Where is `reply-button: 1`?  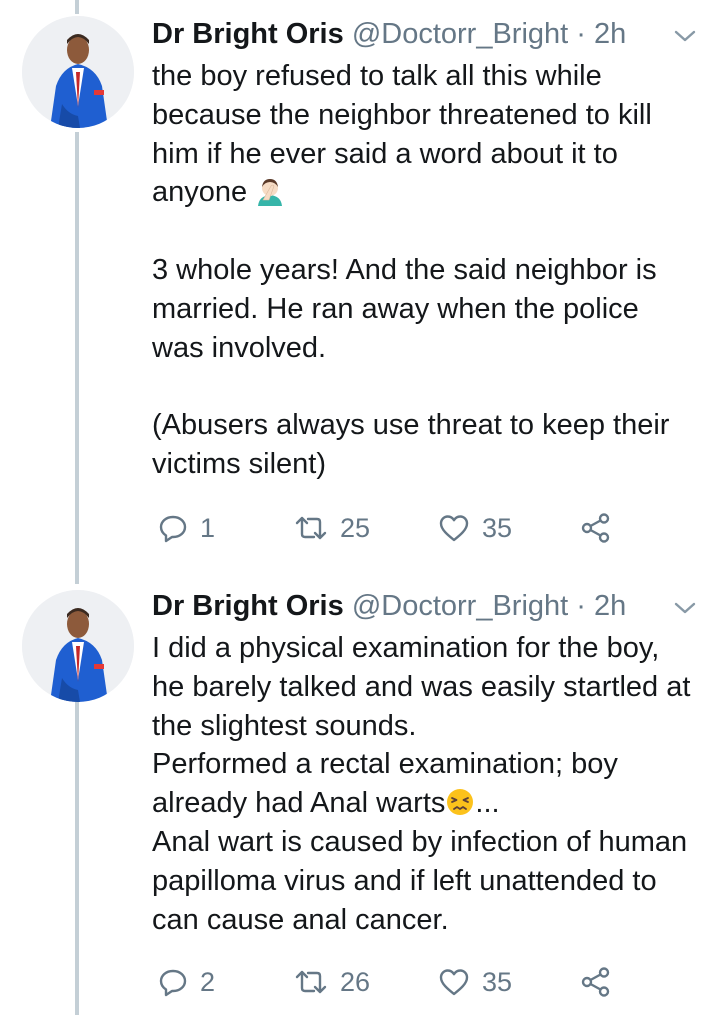
reply-button: 1 is located at coordinates (186, 528).